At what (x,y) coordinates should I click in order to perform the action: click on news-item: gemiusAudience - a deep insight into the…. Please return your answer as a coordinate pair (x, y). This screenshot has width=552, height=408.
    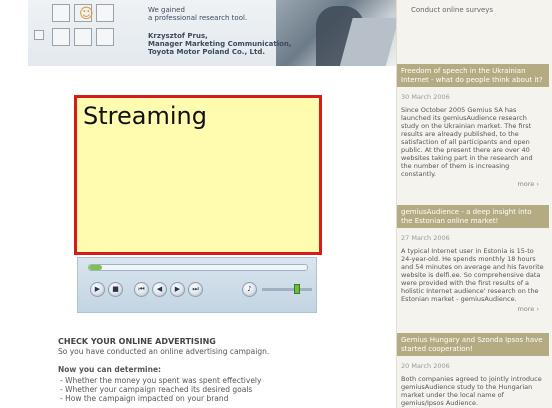
    Looking at the image, I should click on (474, 259).